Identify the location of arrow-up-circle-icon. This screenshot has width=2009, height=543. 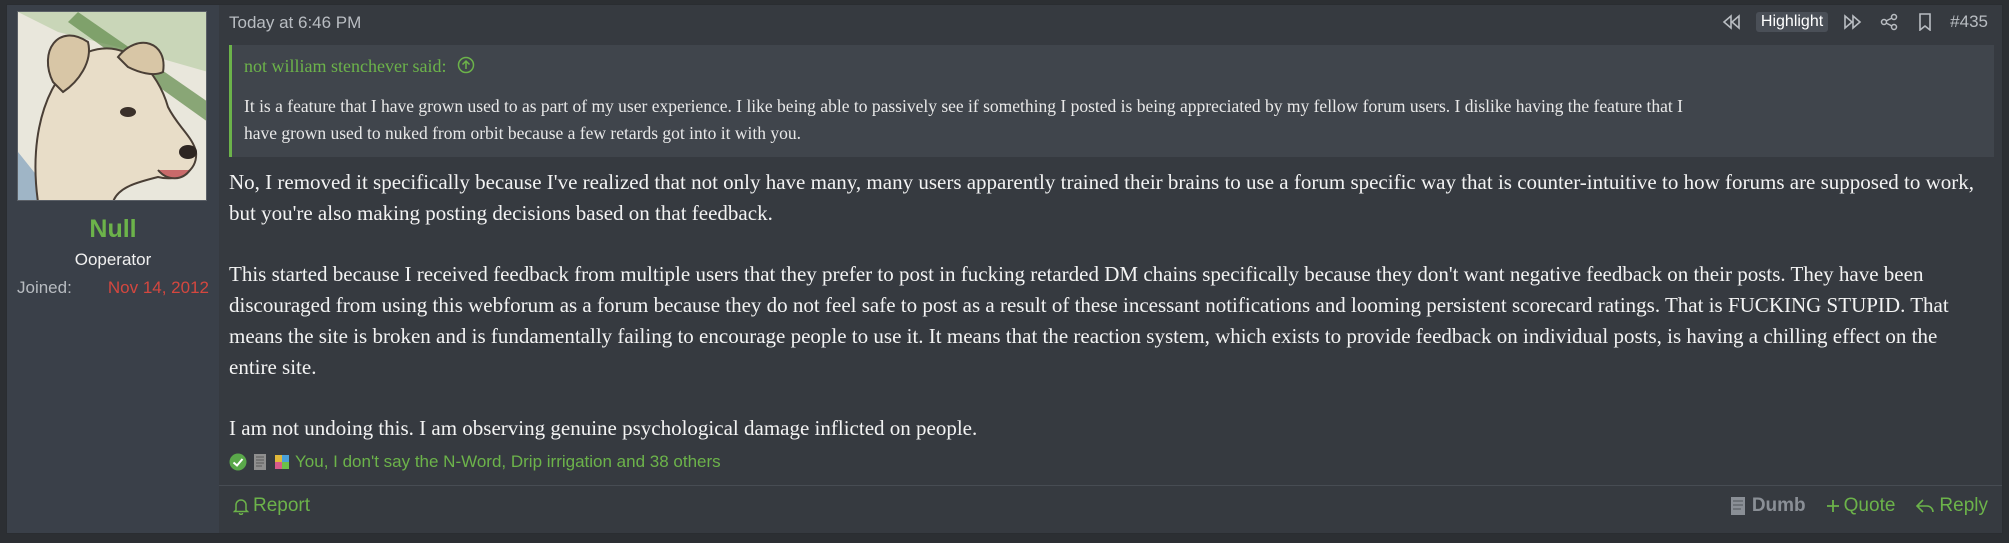
(466, 65).